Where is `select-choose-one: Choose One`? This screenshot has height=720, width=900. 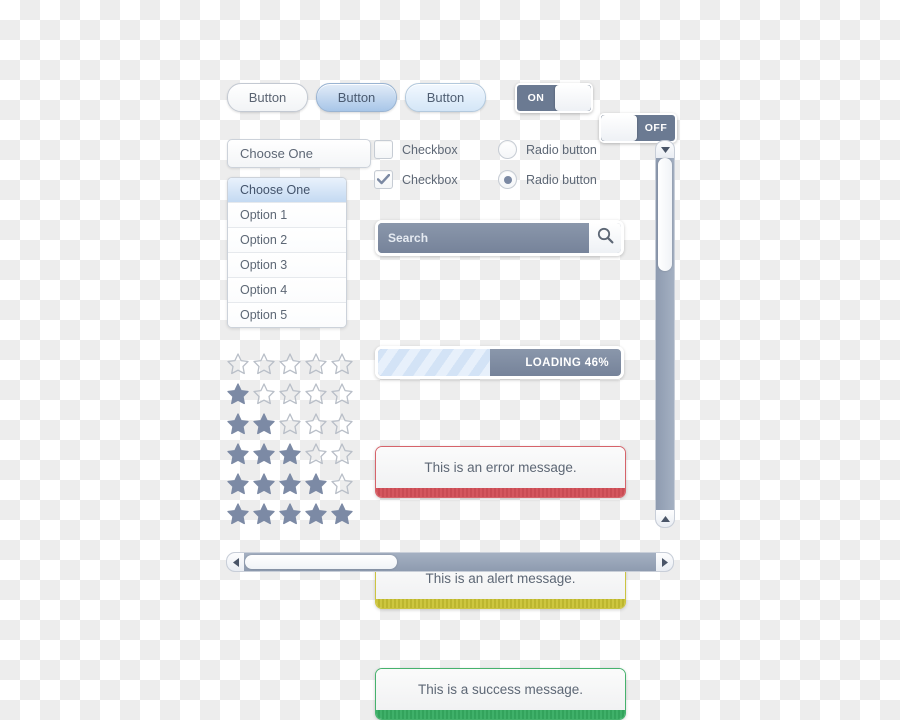
select-choose-one: Choose One is located at coordinates (299, 153).